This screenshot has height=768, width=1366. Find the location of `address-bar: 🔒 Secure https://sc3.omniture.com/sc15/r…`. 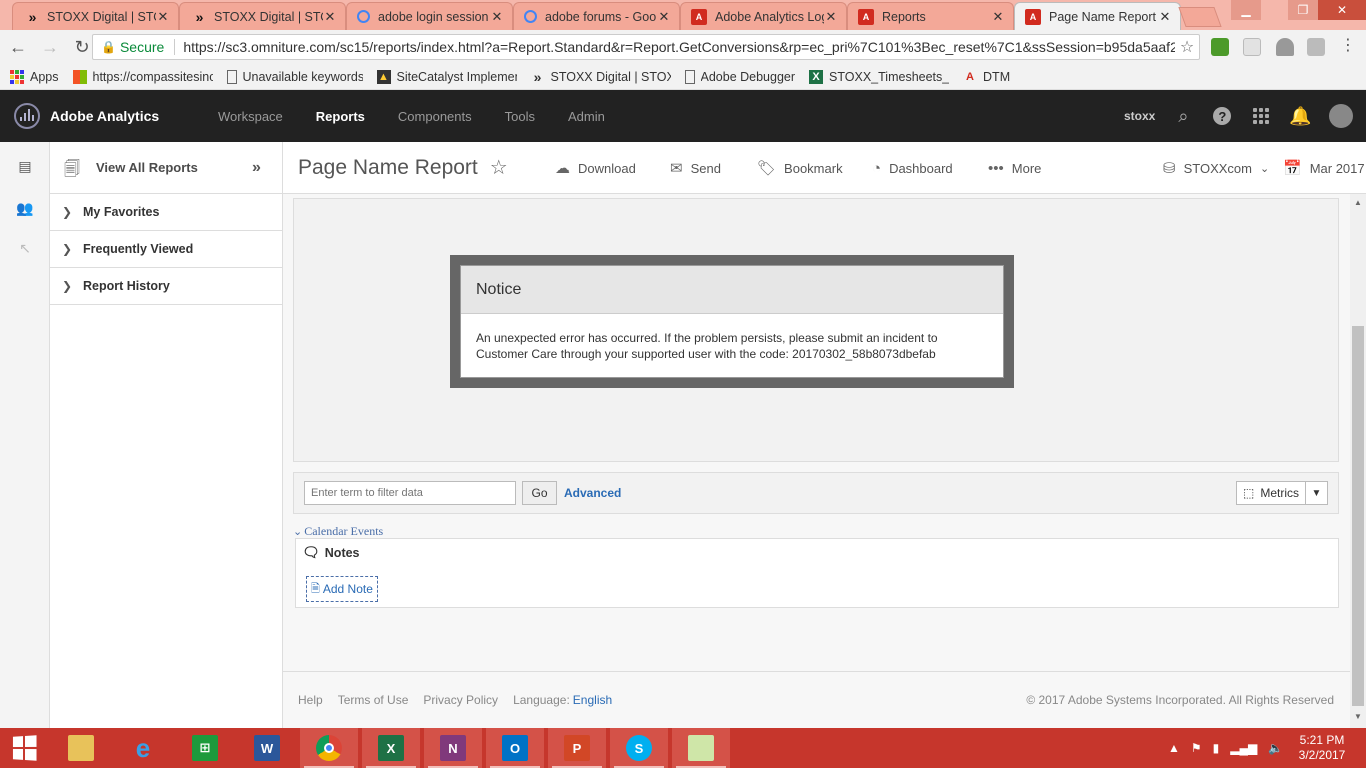

address-bar: 🔒 Secure https://sc3.omniture.com/sc15/r… is located at coordinates (646, 47).